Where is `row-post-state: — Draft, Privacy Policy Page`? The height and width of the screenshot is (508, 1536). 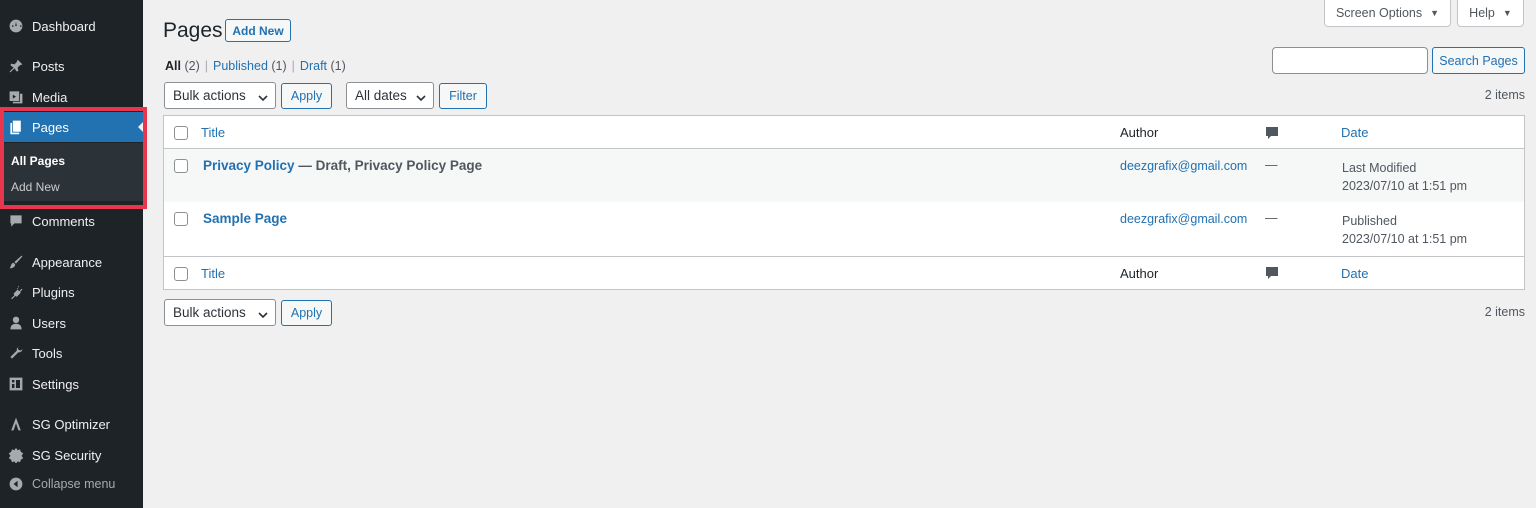
row-post-state: — Draft, Privacy Policy Page is located at coordinates (388, 165).